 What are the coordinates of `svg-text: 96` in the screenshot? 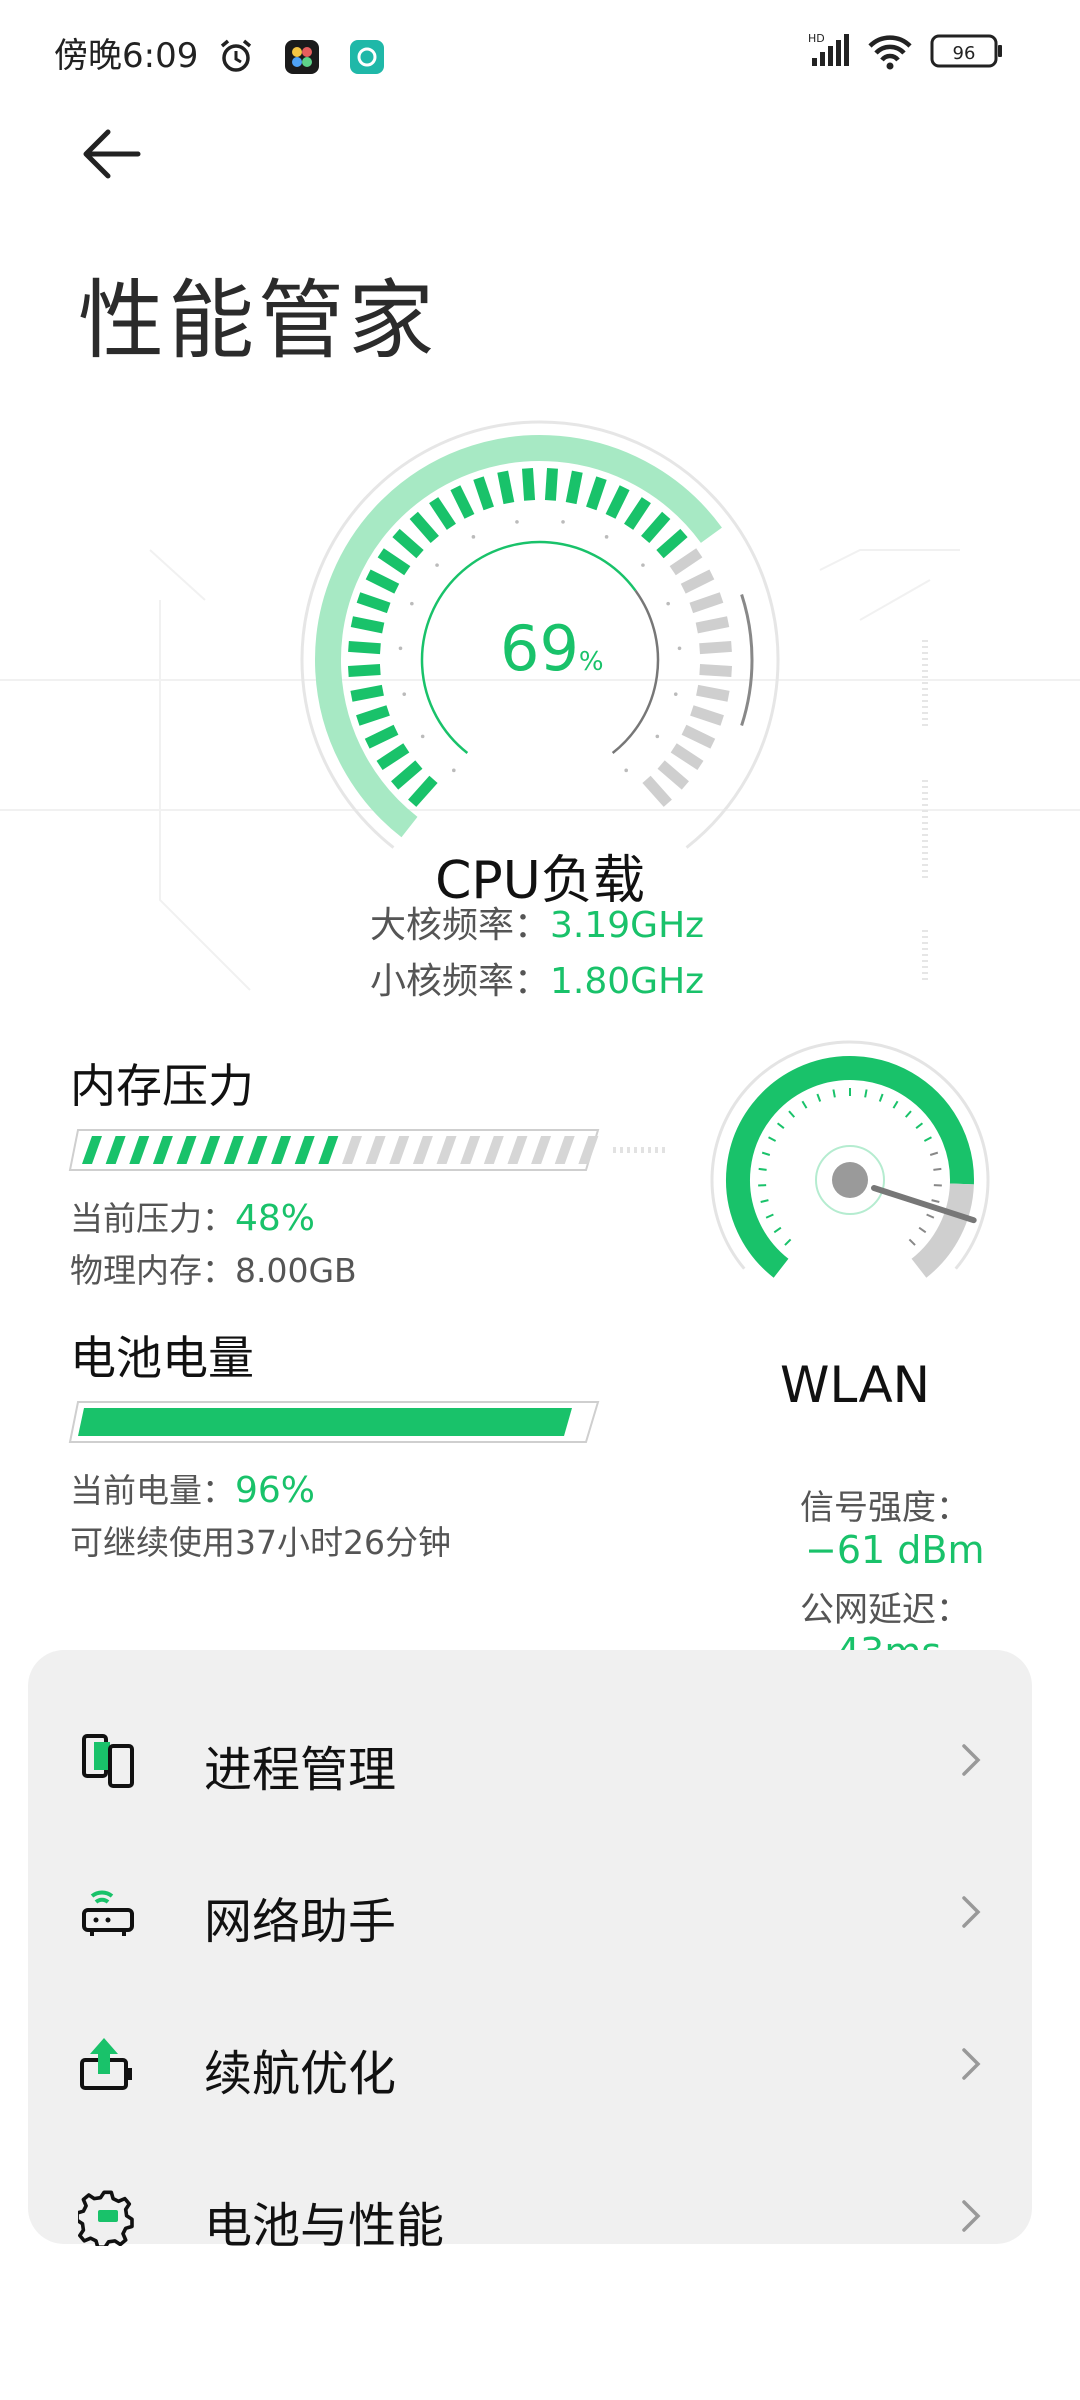 It's located at (964, 53).